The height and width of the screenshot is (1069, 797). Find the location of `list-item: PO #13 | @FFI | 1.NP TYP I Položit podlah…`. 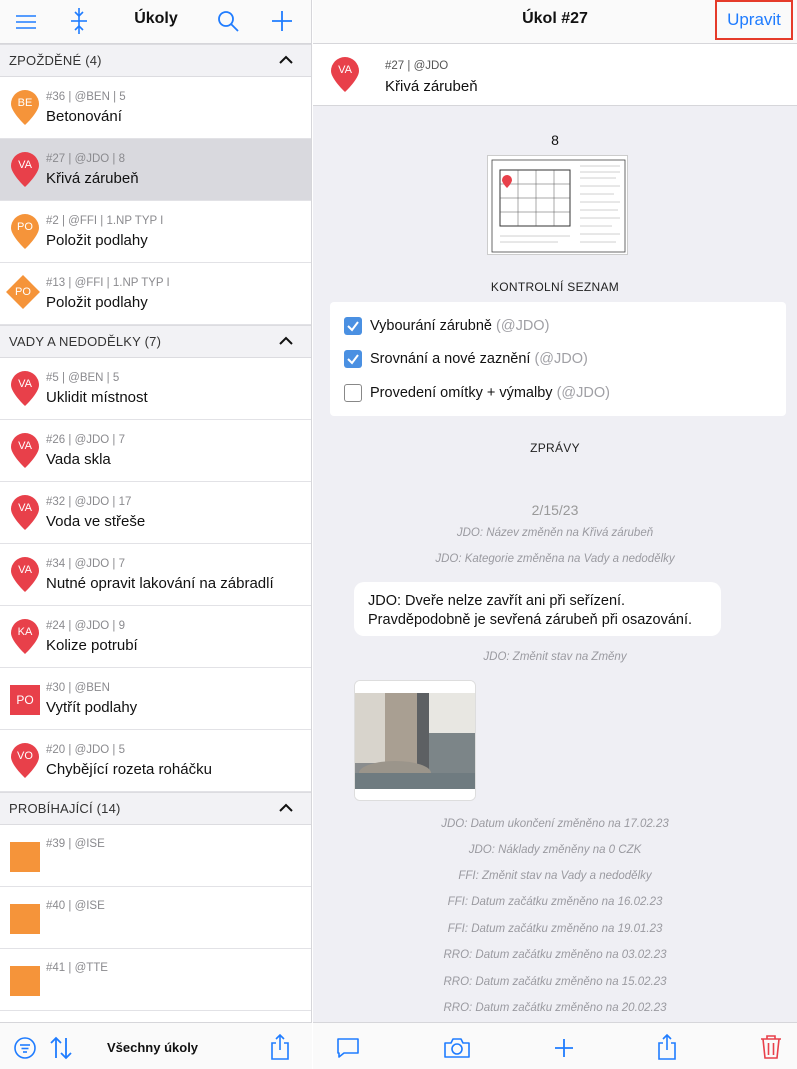

list-item: PO #13 | @FFI | 1.NP TYP I Položit podlah… is located at coordinates (155, 294).